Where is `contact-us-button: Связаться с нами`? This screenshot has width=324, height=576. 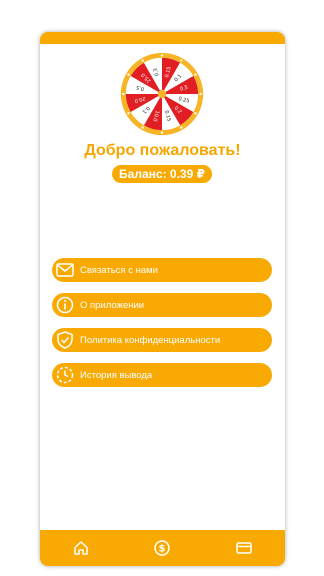
contact-us-button: Связаться с нами is located at coordinates (162, 270).